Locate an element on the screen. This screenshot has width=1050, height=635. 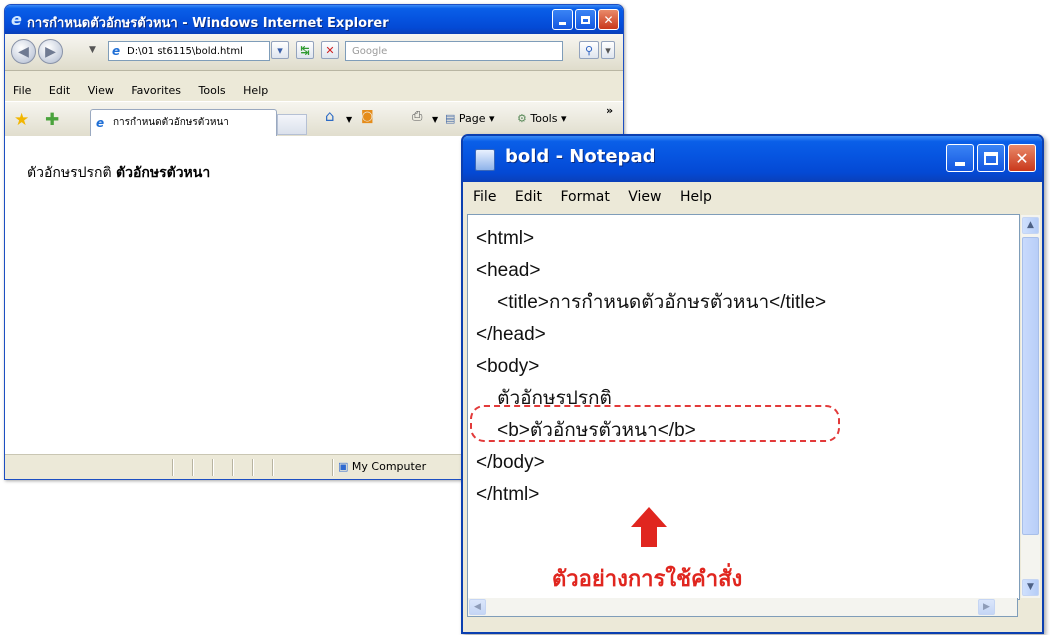
stop-icon: ✕ is located at coordinates (330, 50).